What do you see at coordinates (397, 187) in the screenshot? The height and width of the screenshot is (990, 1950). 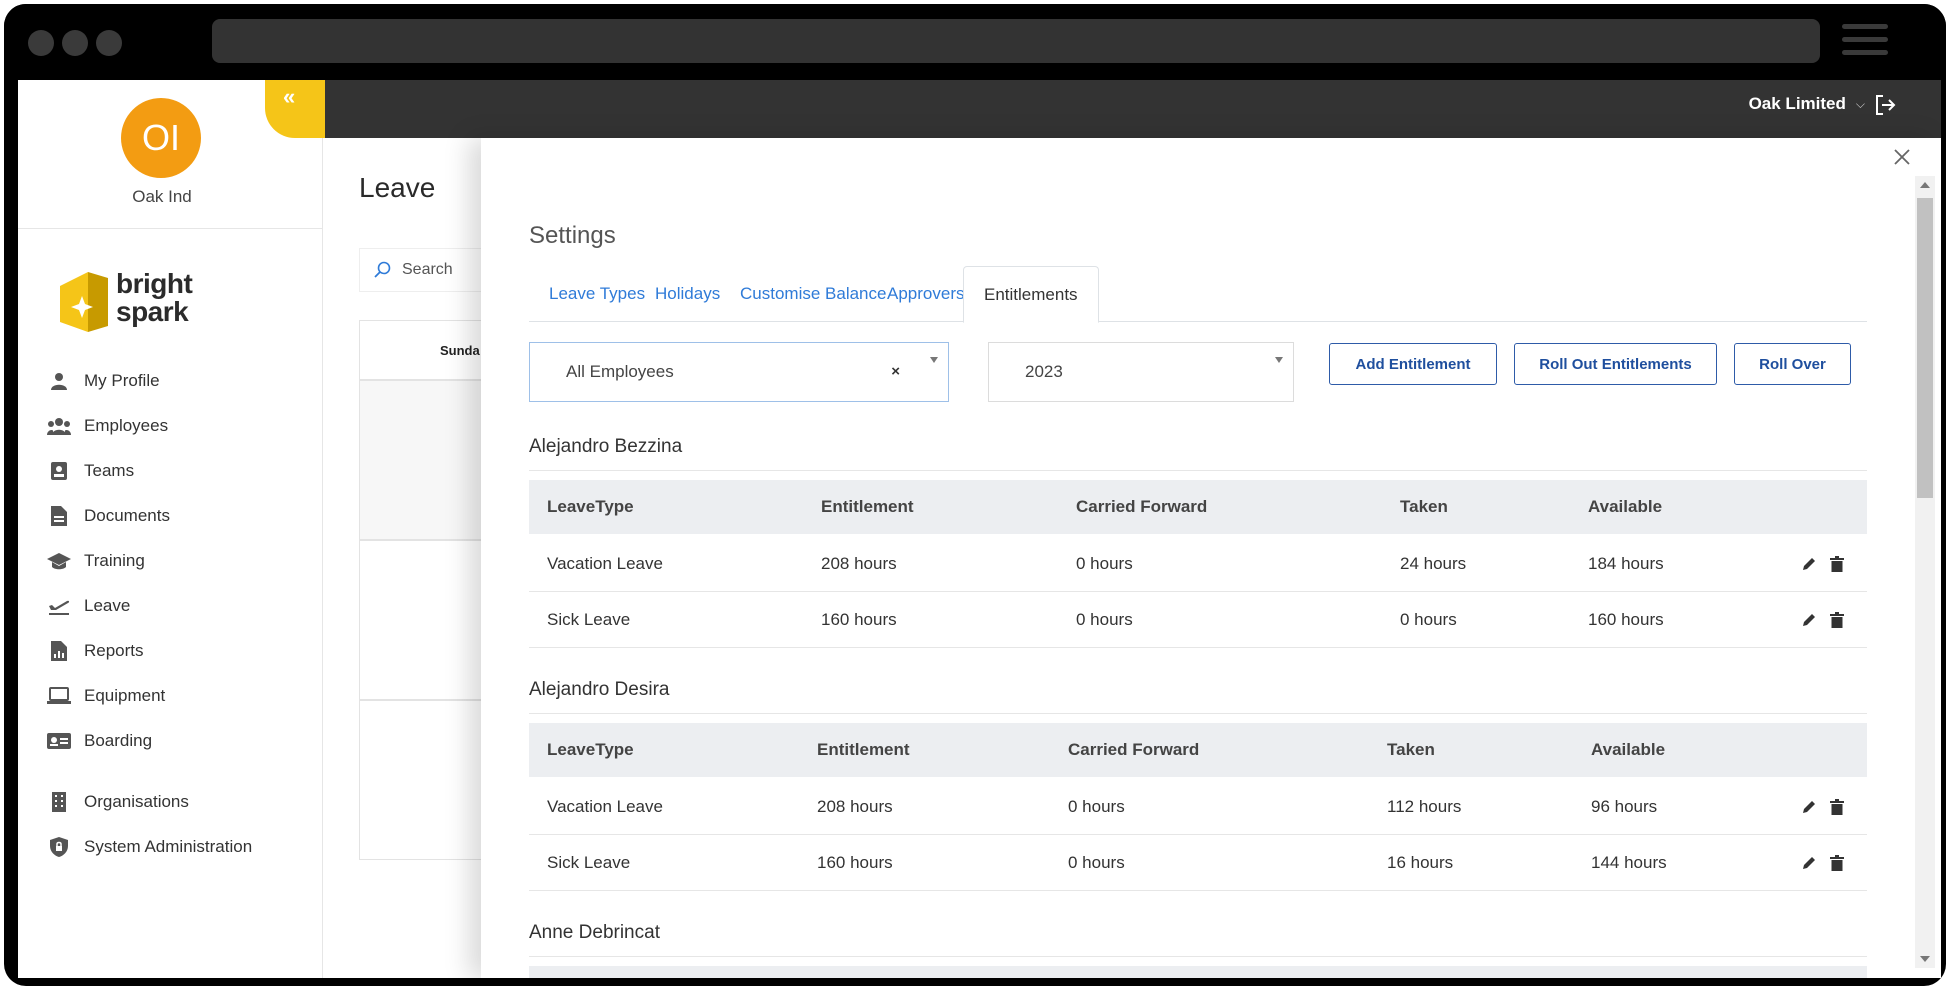 I see `page-title: Leave` at bounding box center [397, 187].